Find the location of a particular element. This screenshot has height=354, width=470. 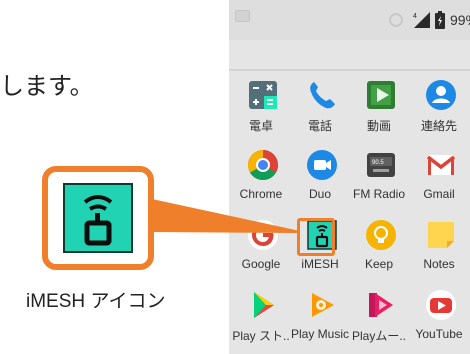

app-label: 動画 is located at coordinates (378, 126).